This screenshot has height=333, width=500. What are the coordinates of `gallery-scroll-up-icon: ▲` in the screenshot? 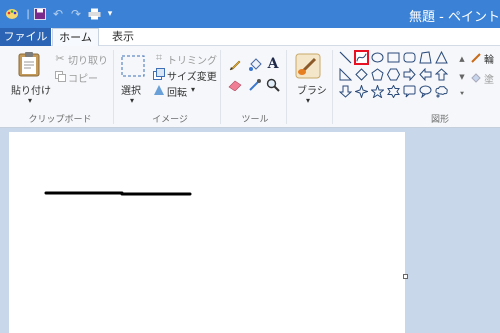 It's located at (462, 59).